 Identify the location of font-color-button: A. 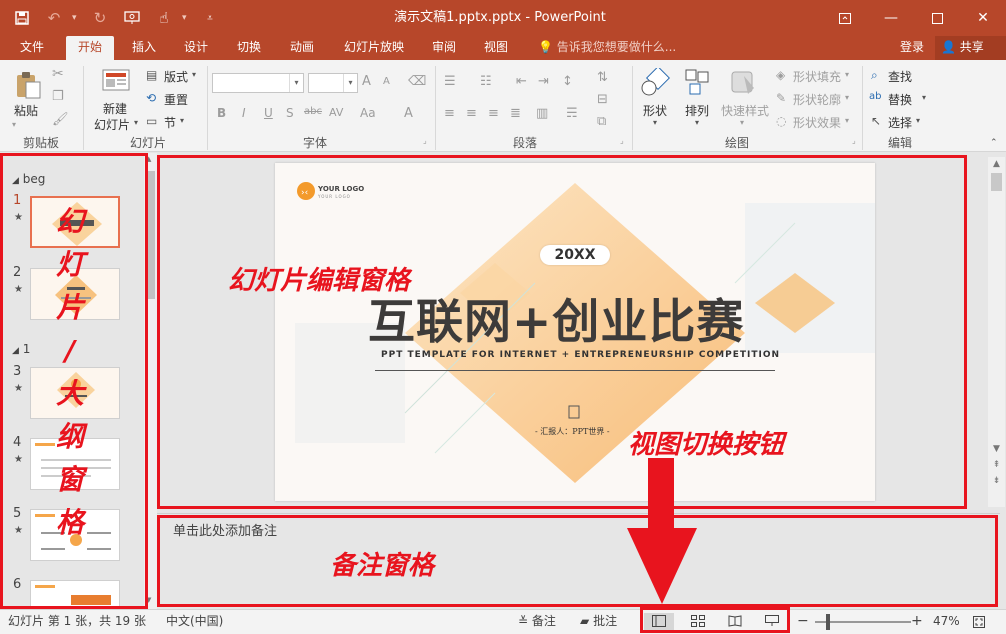
(408, 113).